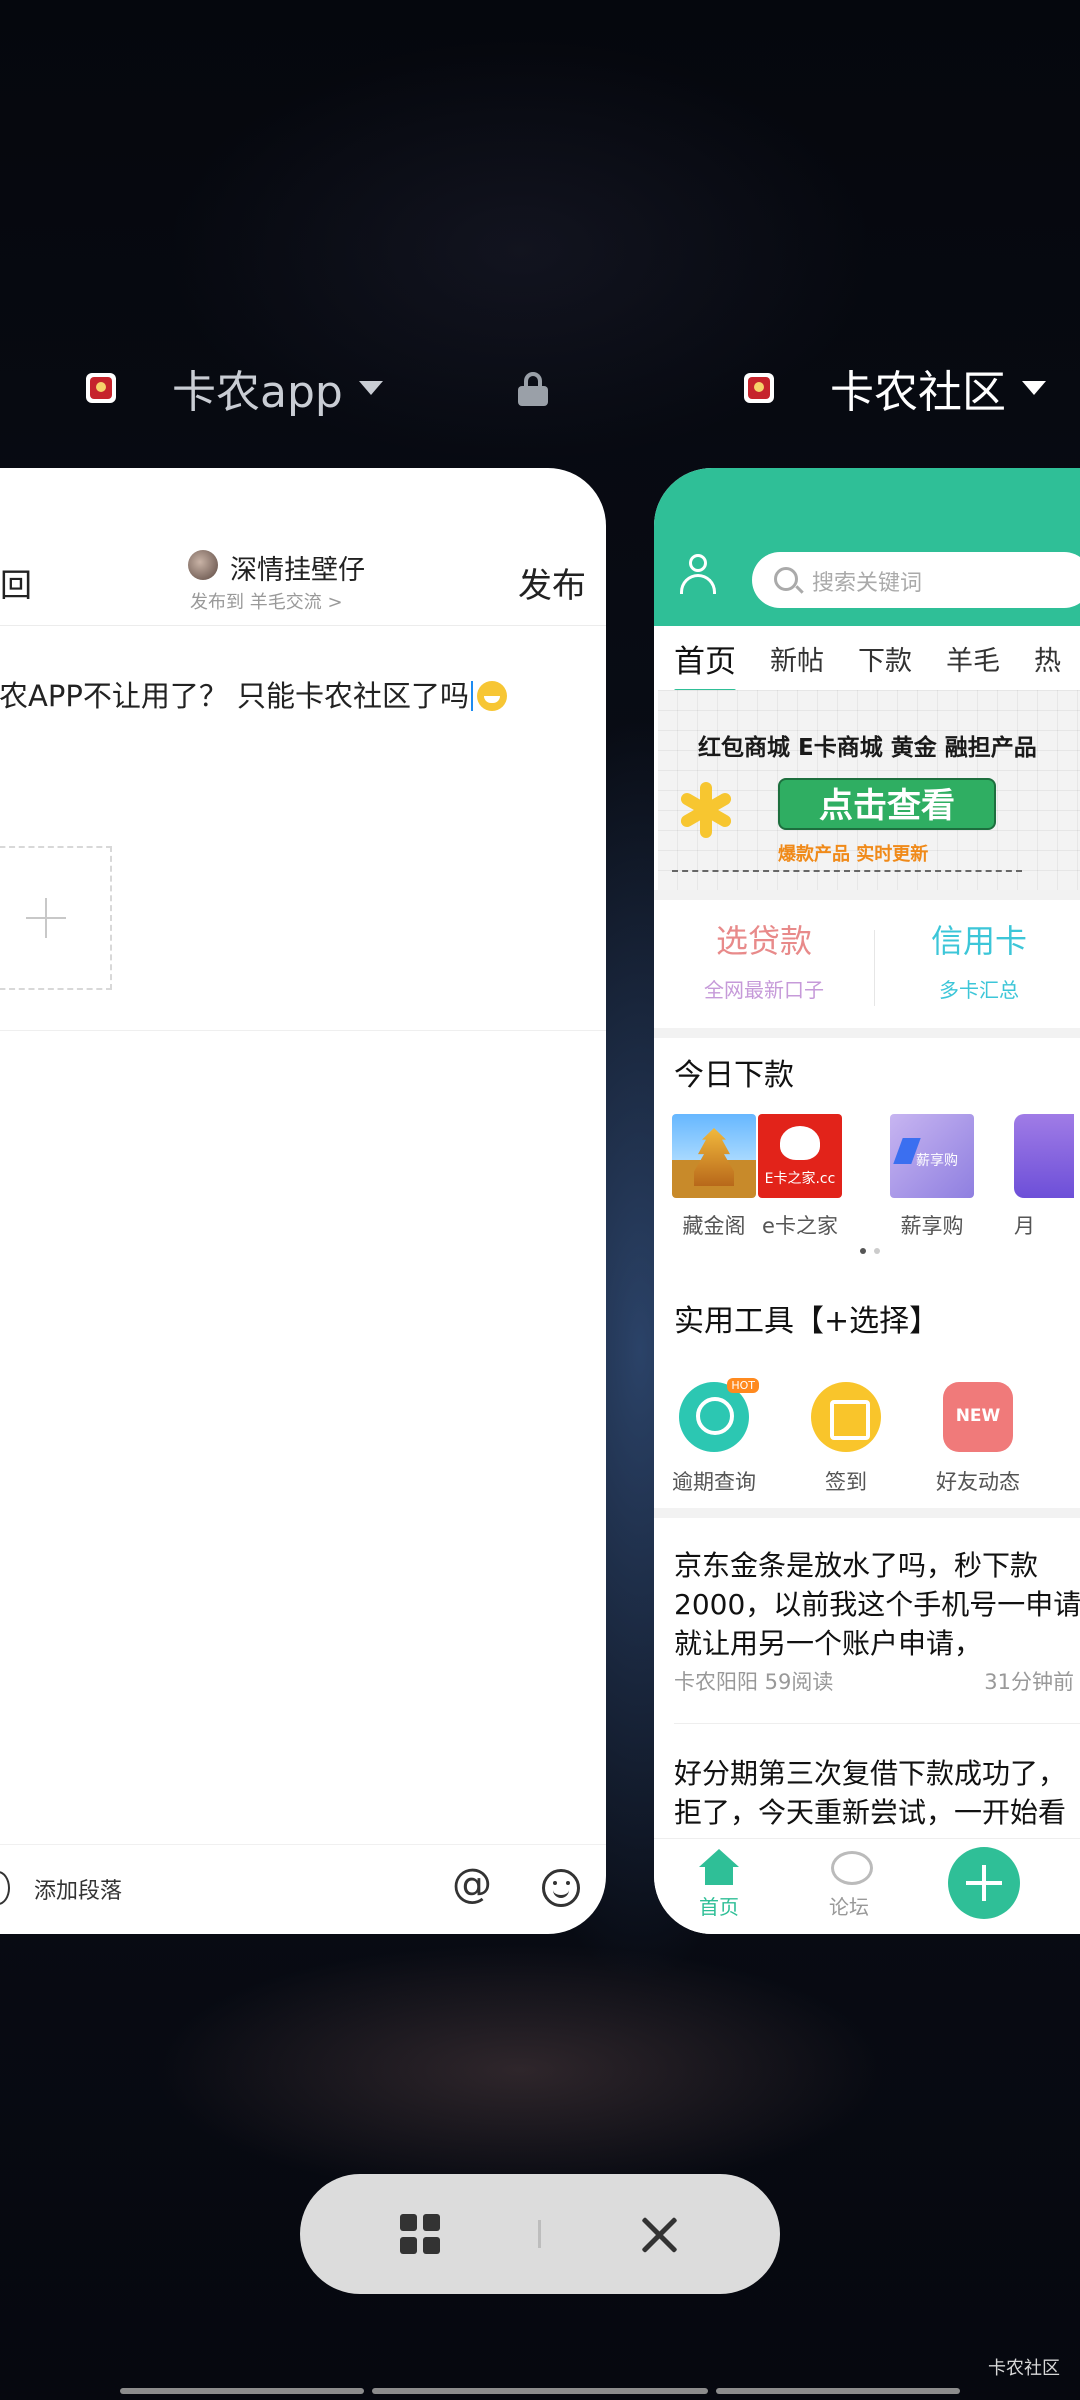  I want to click on tab-hot: 热, so click(1047, 658).